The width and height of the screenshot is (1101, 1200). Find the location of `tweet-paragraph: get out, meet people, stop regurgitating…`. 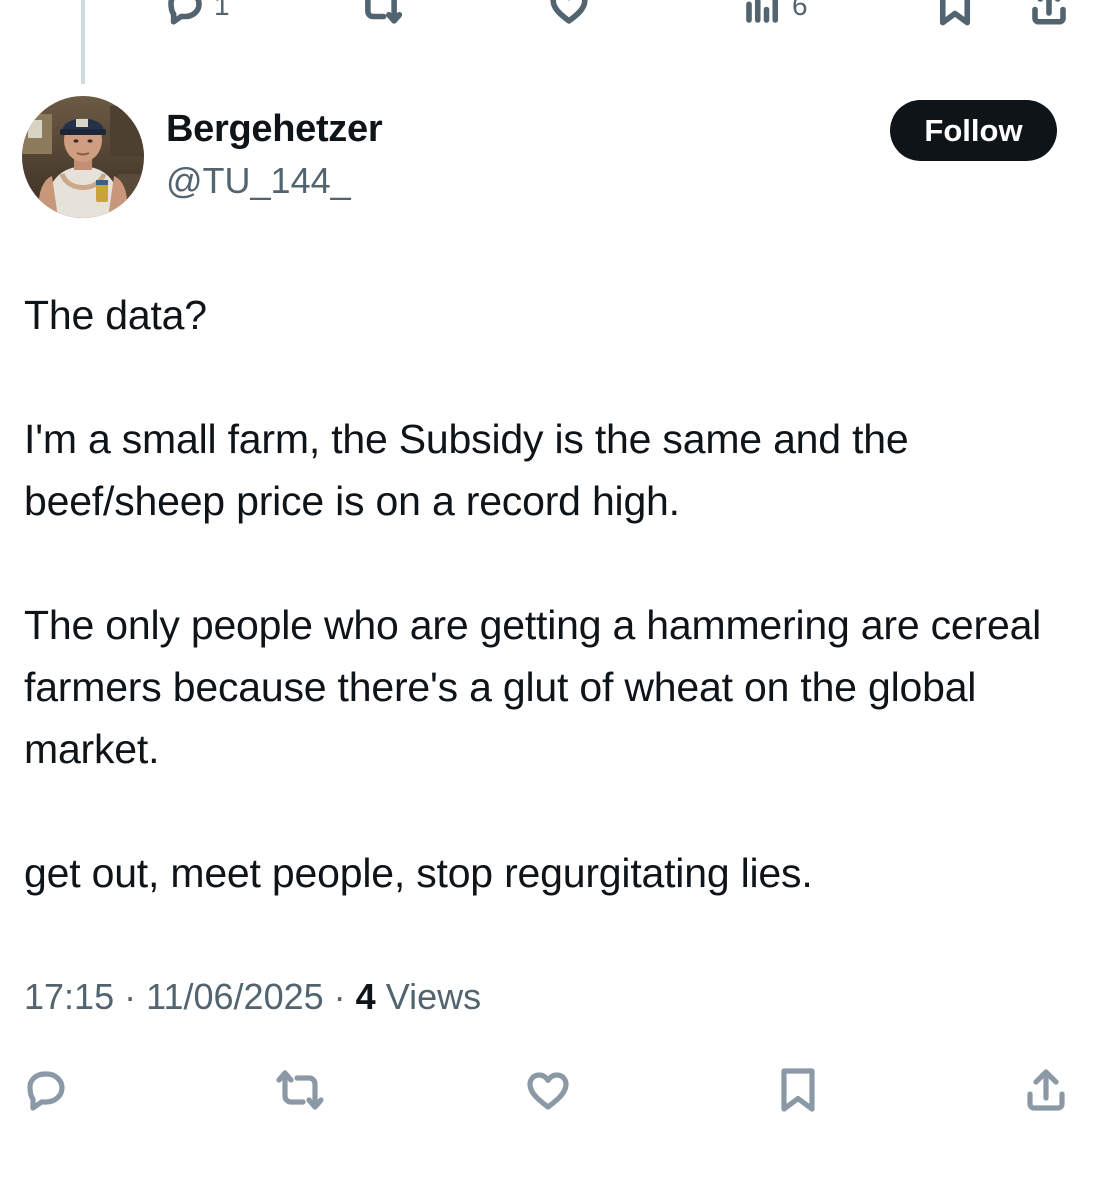

tweet-paragraph: get out, meet people, stop regurgitating… is located at coordinates (418, 873).